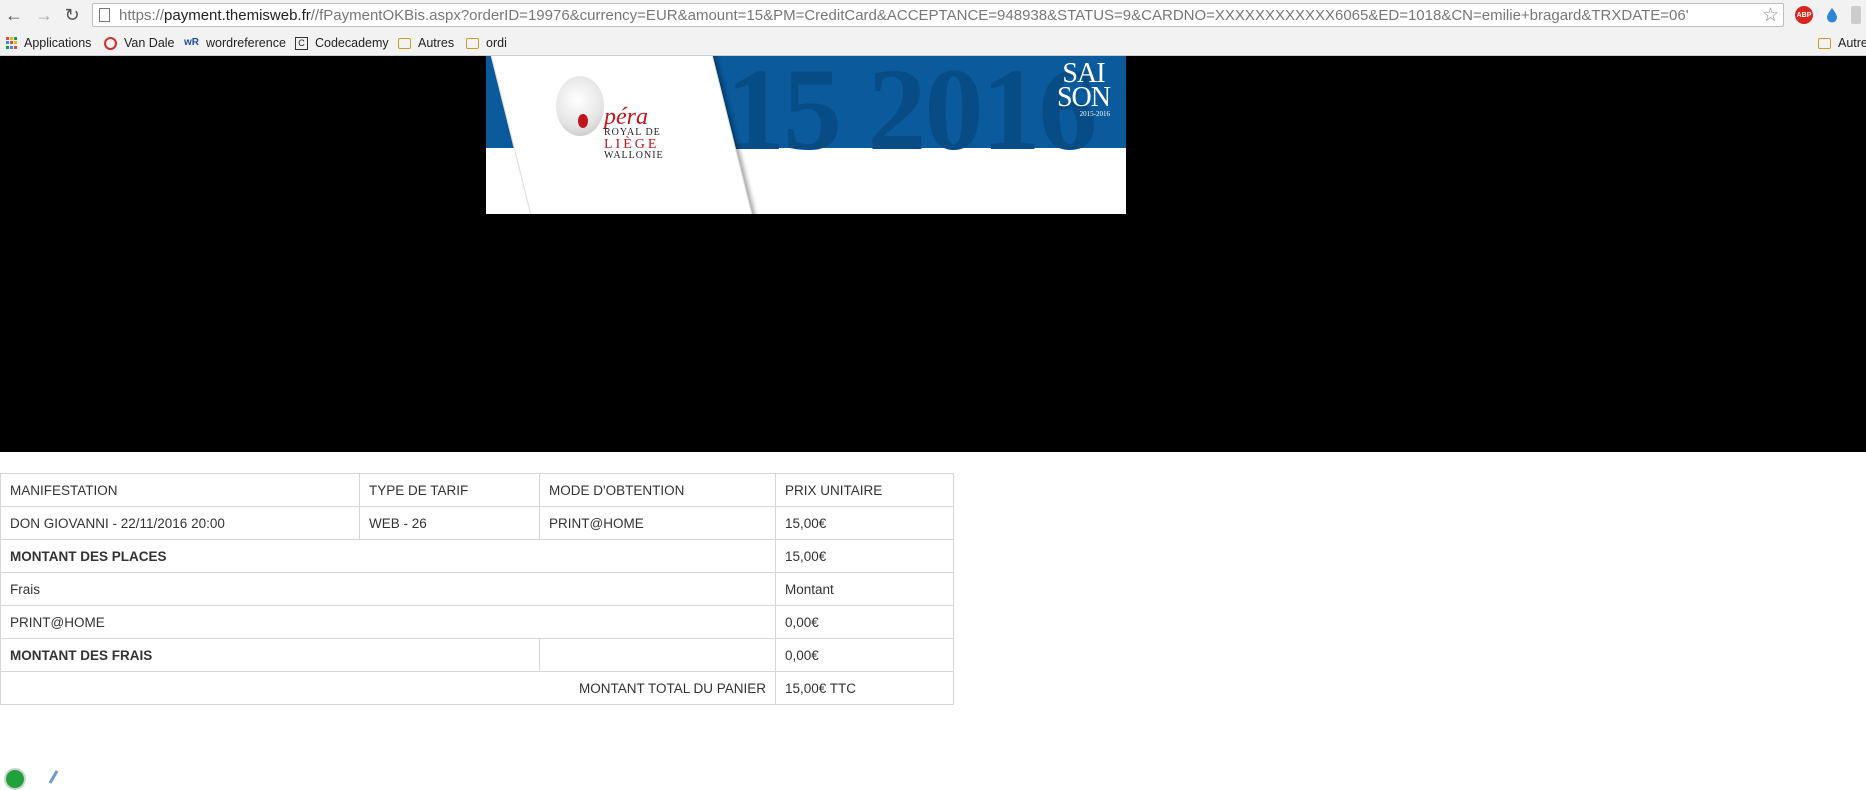  I want to click on adblock-label: ABP, so click(1804, 15).